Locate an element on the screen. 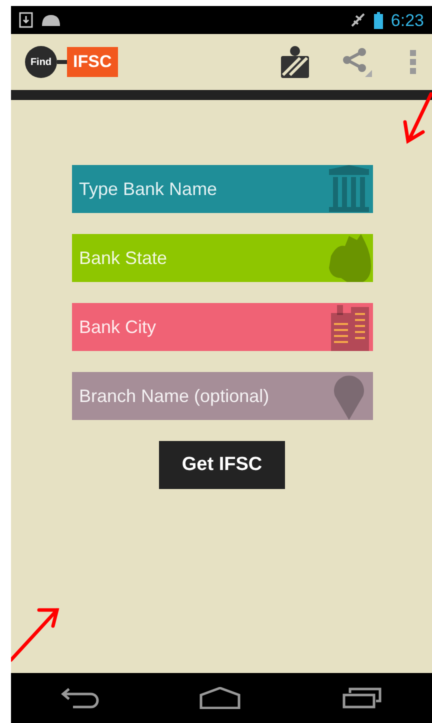  battery-icon is located at coordinates (378, 20).